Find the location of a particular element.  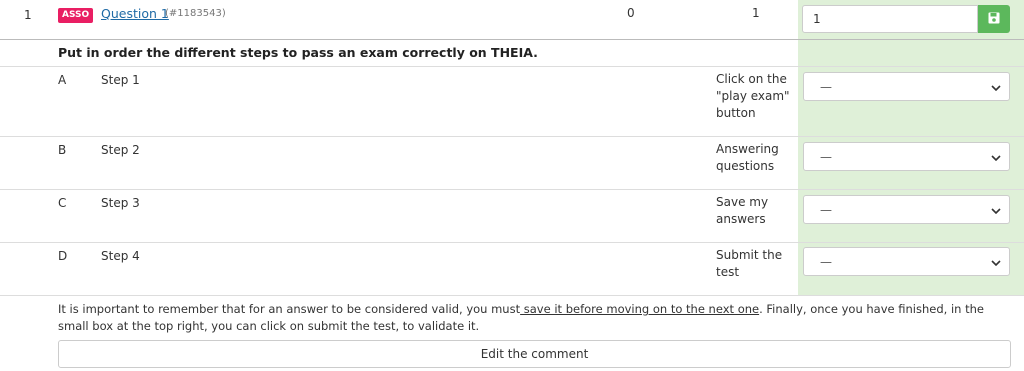

question-type-badge: ASSO is located at coordinates (76, 15).